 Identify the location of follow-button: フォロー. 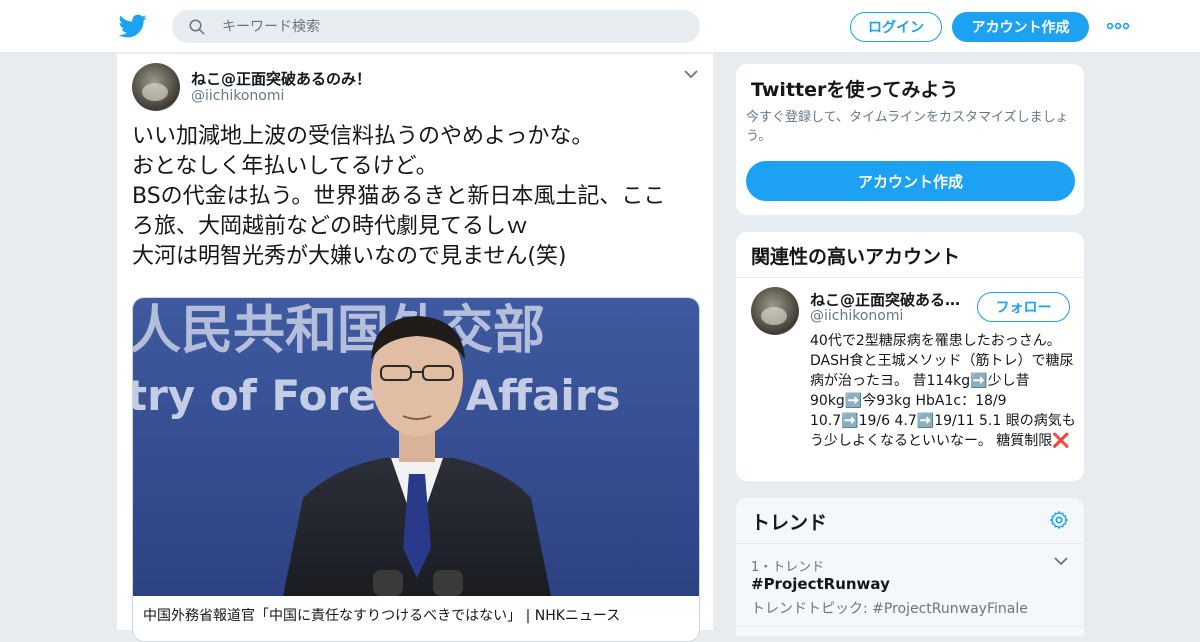
(1023, 307).